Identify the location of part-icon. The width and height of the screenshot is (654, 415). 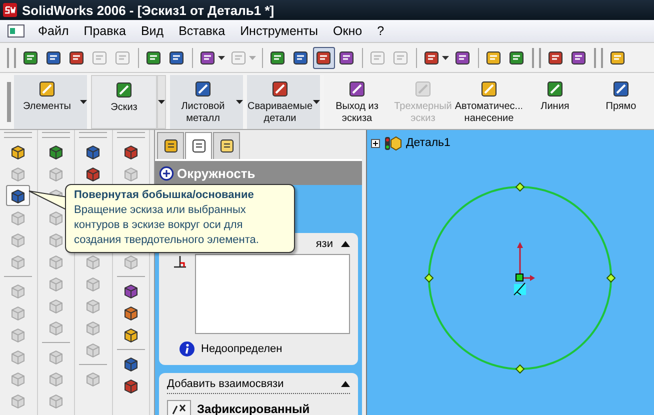
(393, 143).